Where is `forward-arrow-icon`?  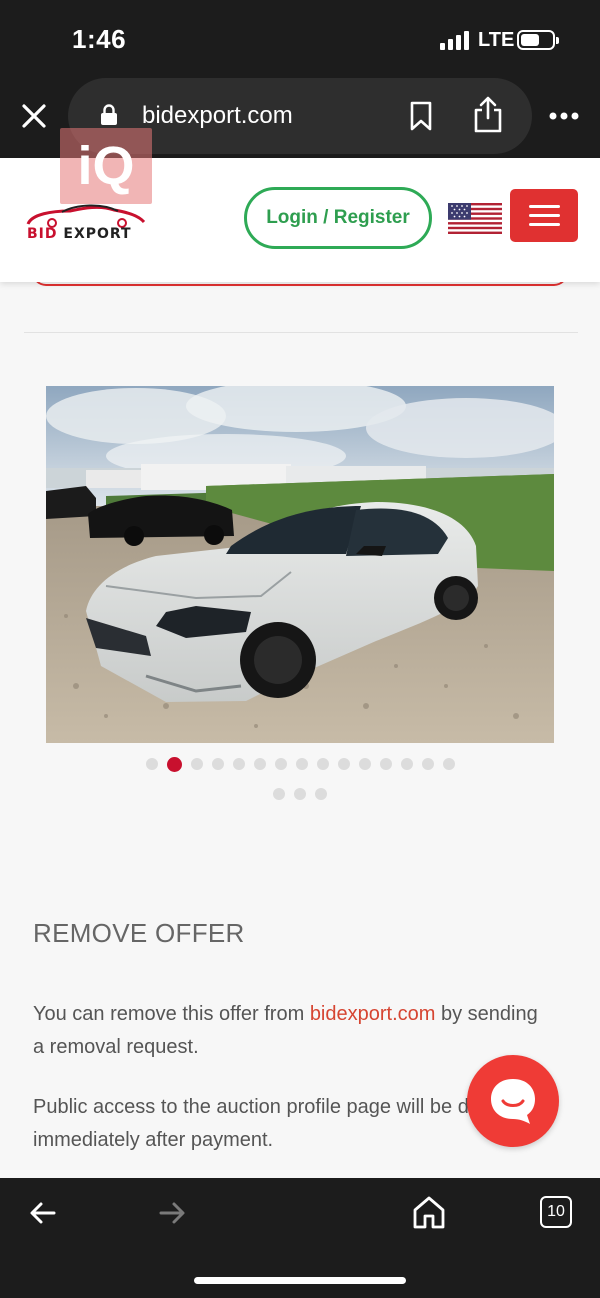
forward-arrow-icon is located at coordinates (172, 1215).